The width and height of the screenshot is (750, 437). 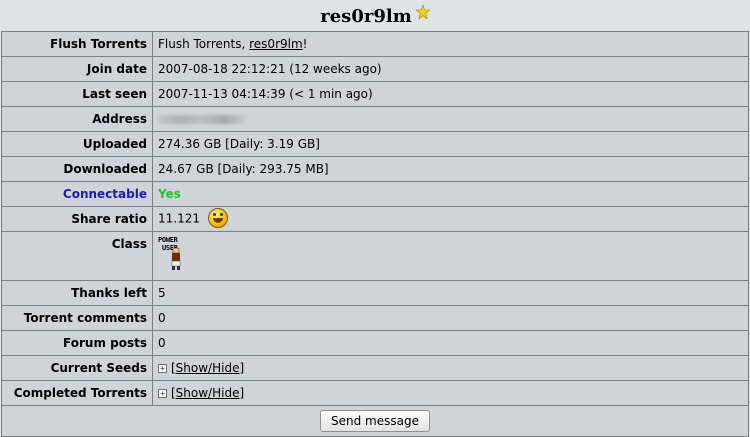 What do you see at coordinates (450, 44) in the screenshot?
I see `value-flush-torrents: Flush Torrents, res0r9lm!` at bounding box center [450, 44].